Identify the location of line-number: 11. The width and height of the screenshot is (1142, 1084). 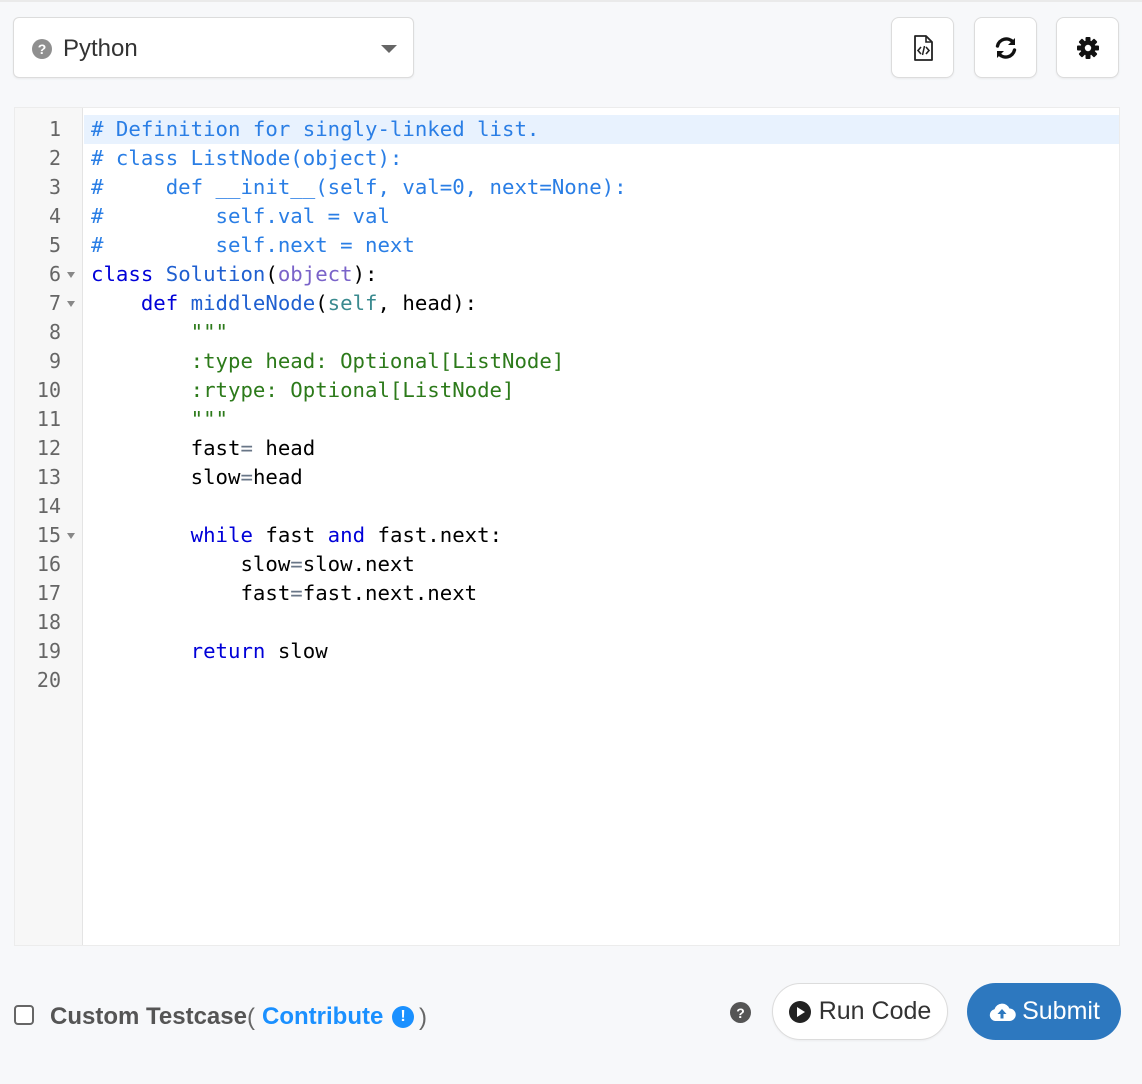
(48, 419).